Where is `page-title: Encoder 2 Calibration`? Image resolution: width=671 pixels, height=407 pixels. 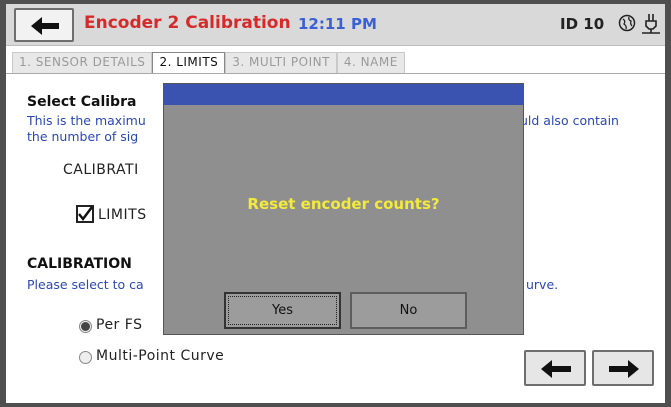 page-title: Encoder 2 Calibration is located at coordinates (187, 23).